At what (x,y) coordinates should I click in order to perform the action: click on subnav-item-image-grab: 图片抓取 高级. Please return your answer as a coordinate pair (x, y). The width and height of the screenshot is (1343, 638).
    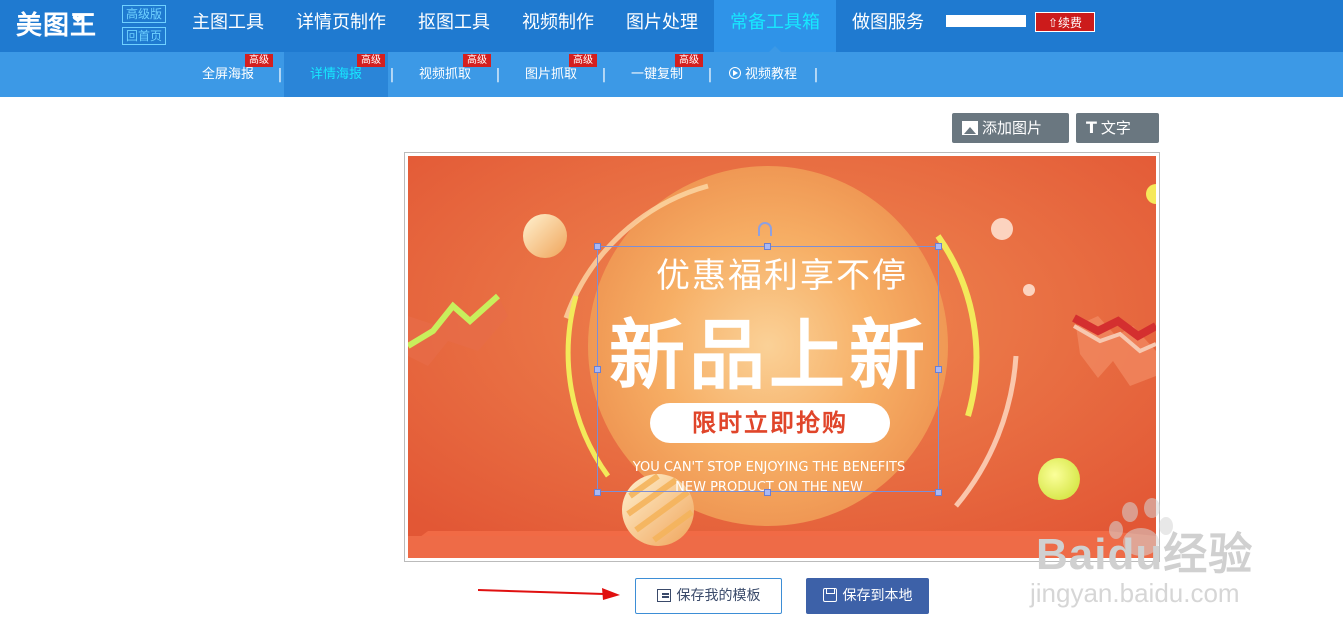
    Looking at the image, I should click on (551, 74).